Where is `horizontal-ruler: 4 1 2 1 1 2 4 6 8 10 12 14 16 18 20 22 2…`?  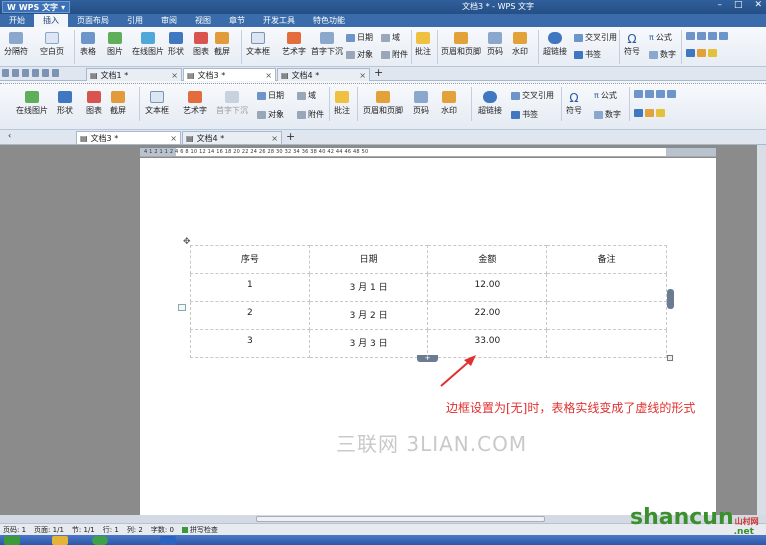
horizontal-ruler: 4 1 2 1 1 2 4 6 8 10 12 14 16 18 20 22 2… is located at coordinates (428, 152).